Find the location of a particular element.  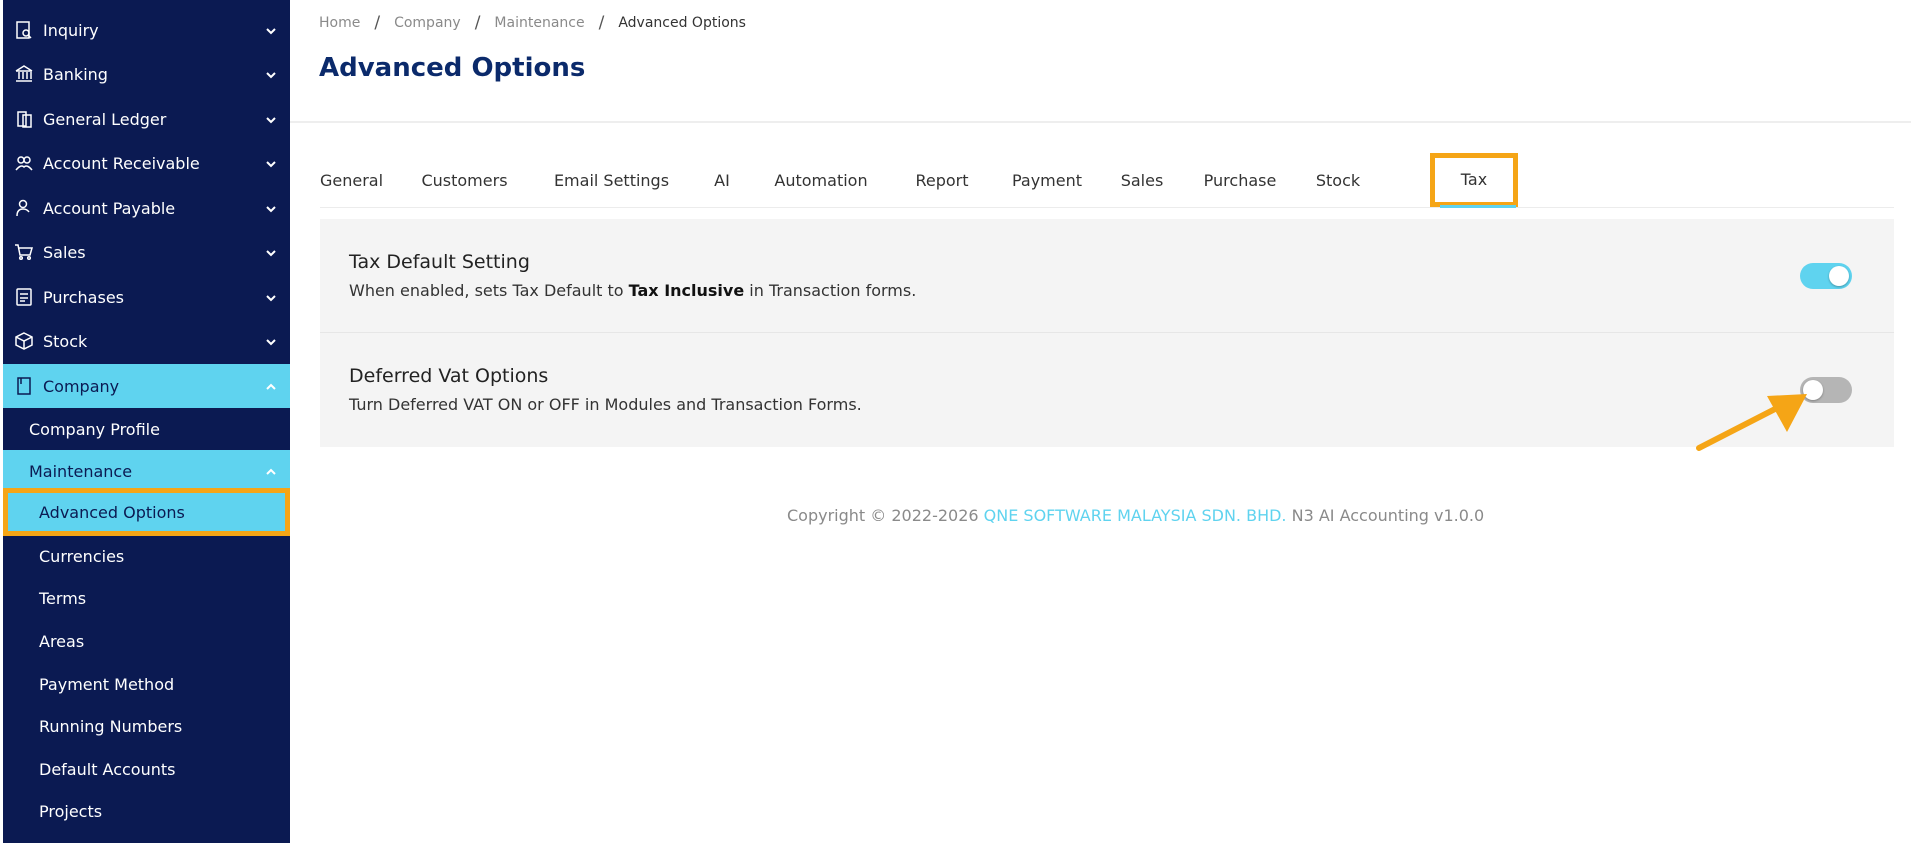

receivable-icon is located at coordinates (24, 163).